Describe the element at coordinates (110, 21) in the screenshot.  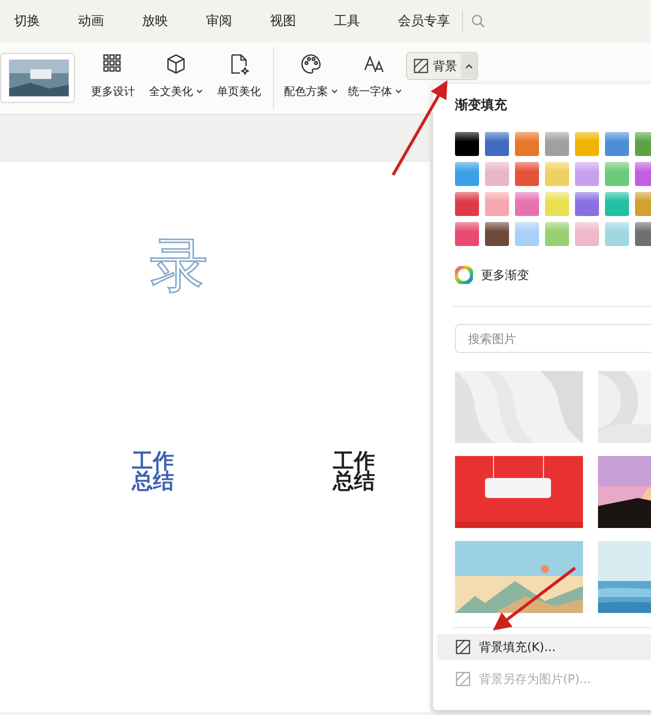
I see `menu-tab: 动画` at that location.